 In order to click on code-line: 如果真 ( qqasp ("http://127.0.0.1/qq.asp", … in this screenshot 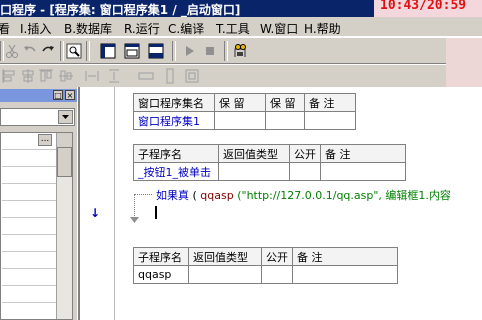, I will do `click(303, 195)`.